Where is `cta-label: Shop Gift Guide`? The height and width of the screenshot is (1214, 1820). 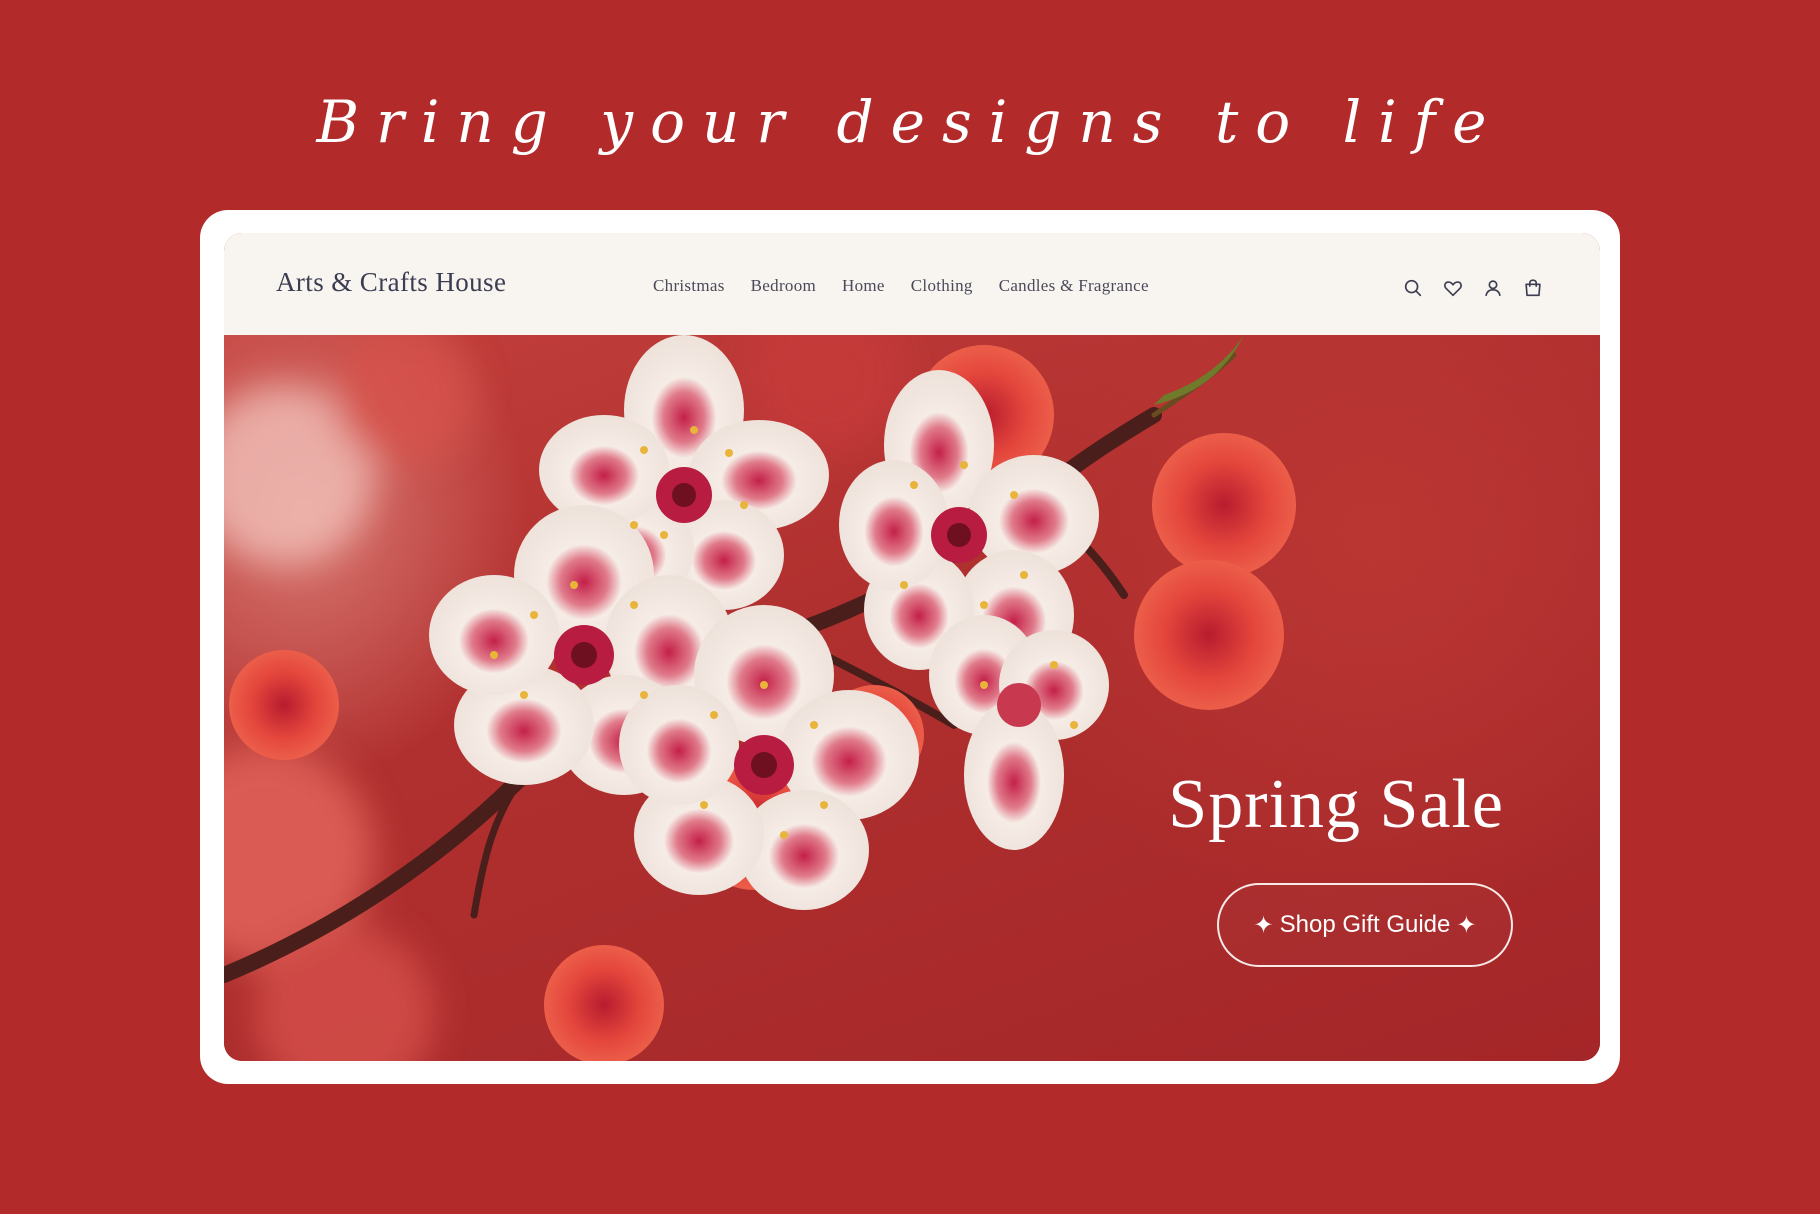
cta-label: Shop Gift Guide is located at coordinates (1365, 924).